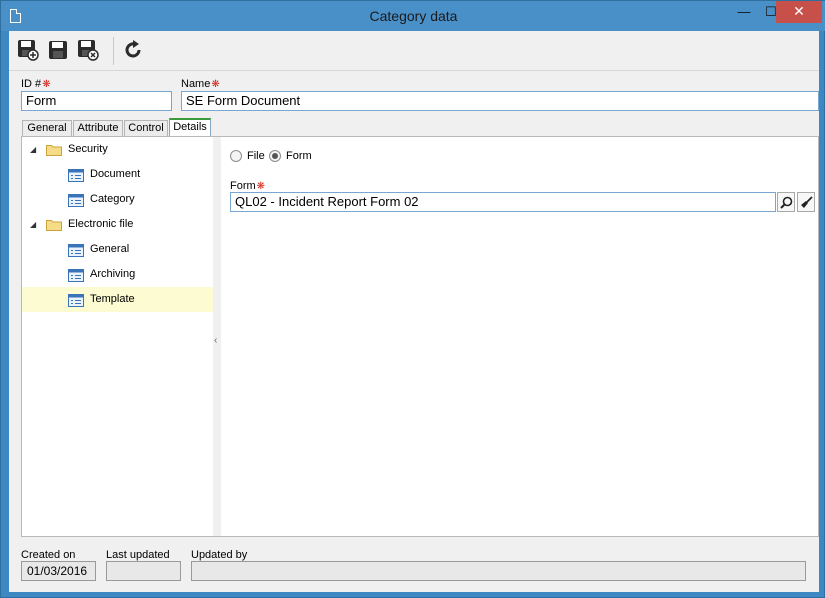  I want to click on id-label-text: ID #, so click(31, 84).